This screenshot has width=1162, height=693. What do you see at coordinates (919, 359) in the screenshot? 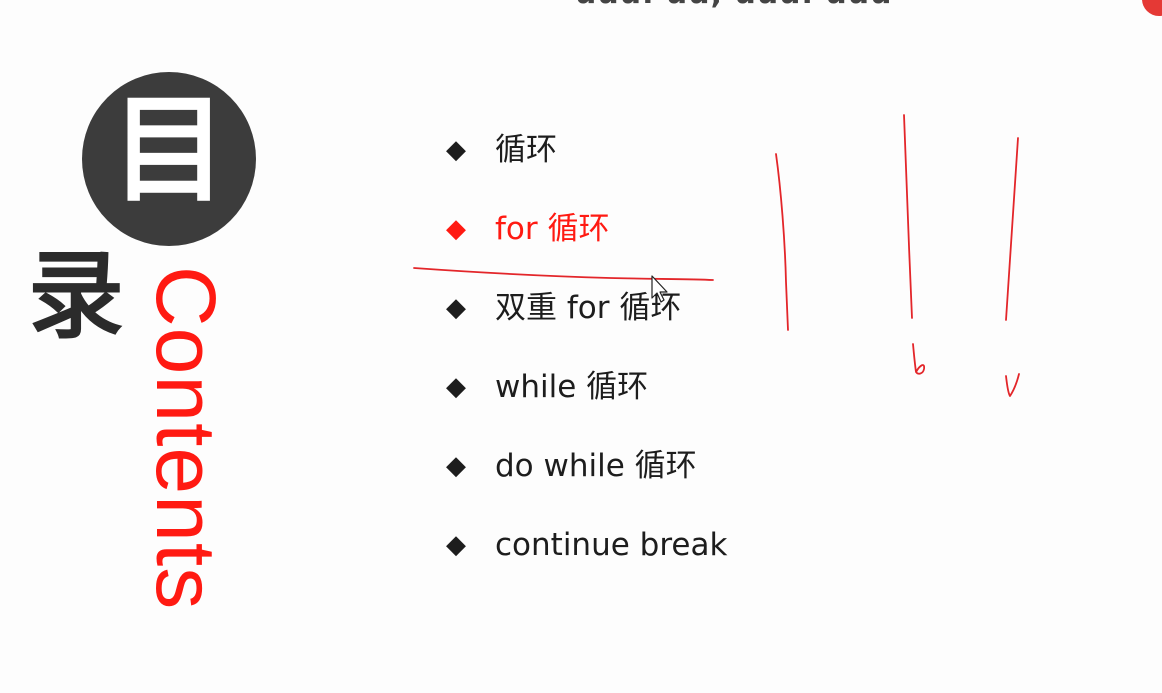
I see `letter-b-stroke` at bounding box center [919, 359].